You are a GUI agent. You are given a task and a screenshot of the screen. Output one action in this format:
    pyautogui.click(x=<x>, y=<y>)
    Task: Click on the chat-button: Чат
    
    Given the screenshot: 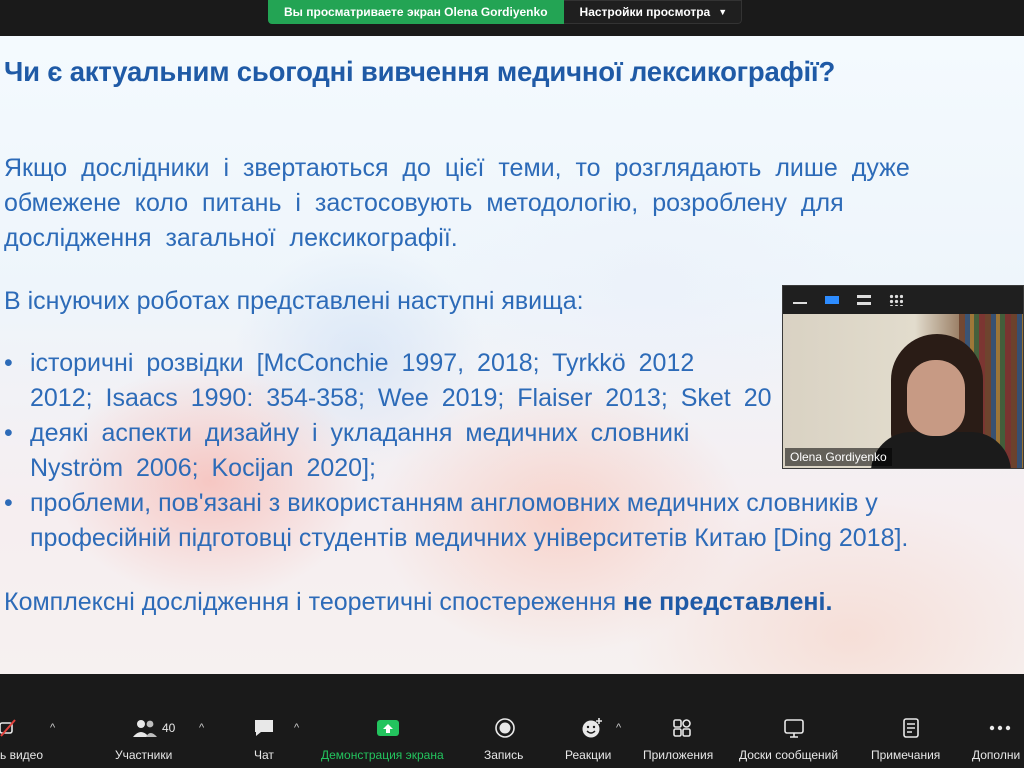 What is the action you would take?
    pyautogui.click(x=264, y=737)
    